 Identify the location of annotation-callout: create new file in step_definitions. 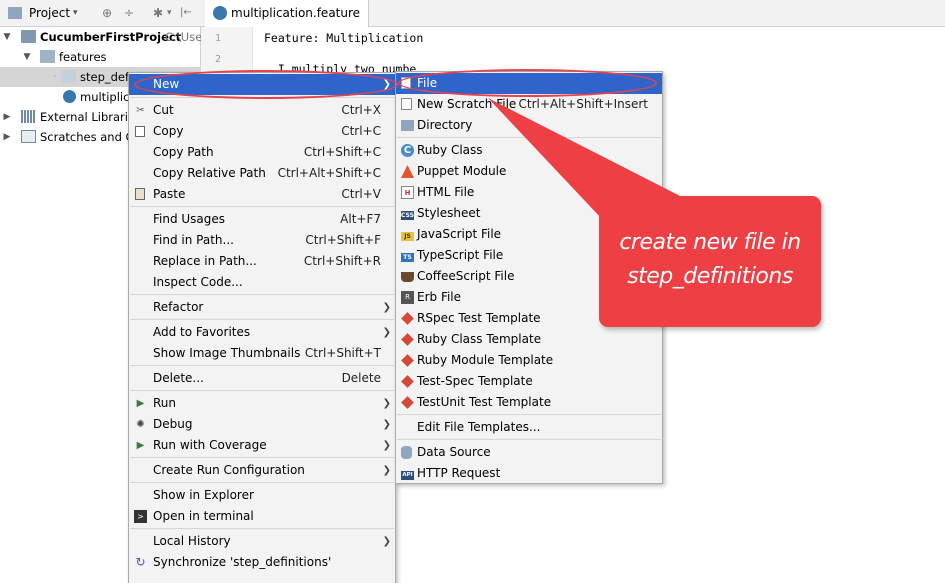
(710, 261).